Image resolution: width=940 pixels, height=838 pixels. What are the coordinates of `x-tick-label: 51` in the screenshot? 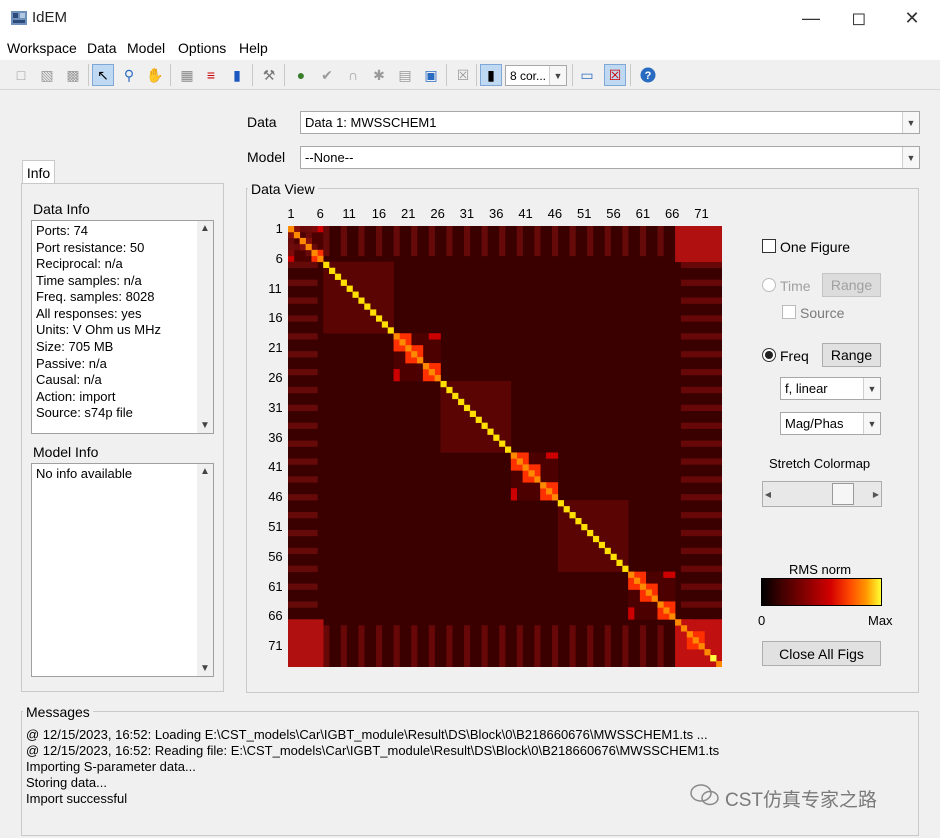 It's located at (584, 213).